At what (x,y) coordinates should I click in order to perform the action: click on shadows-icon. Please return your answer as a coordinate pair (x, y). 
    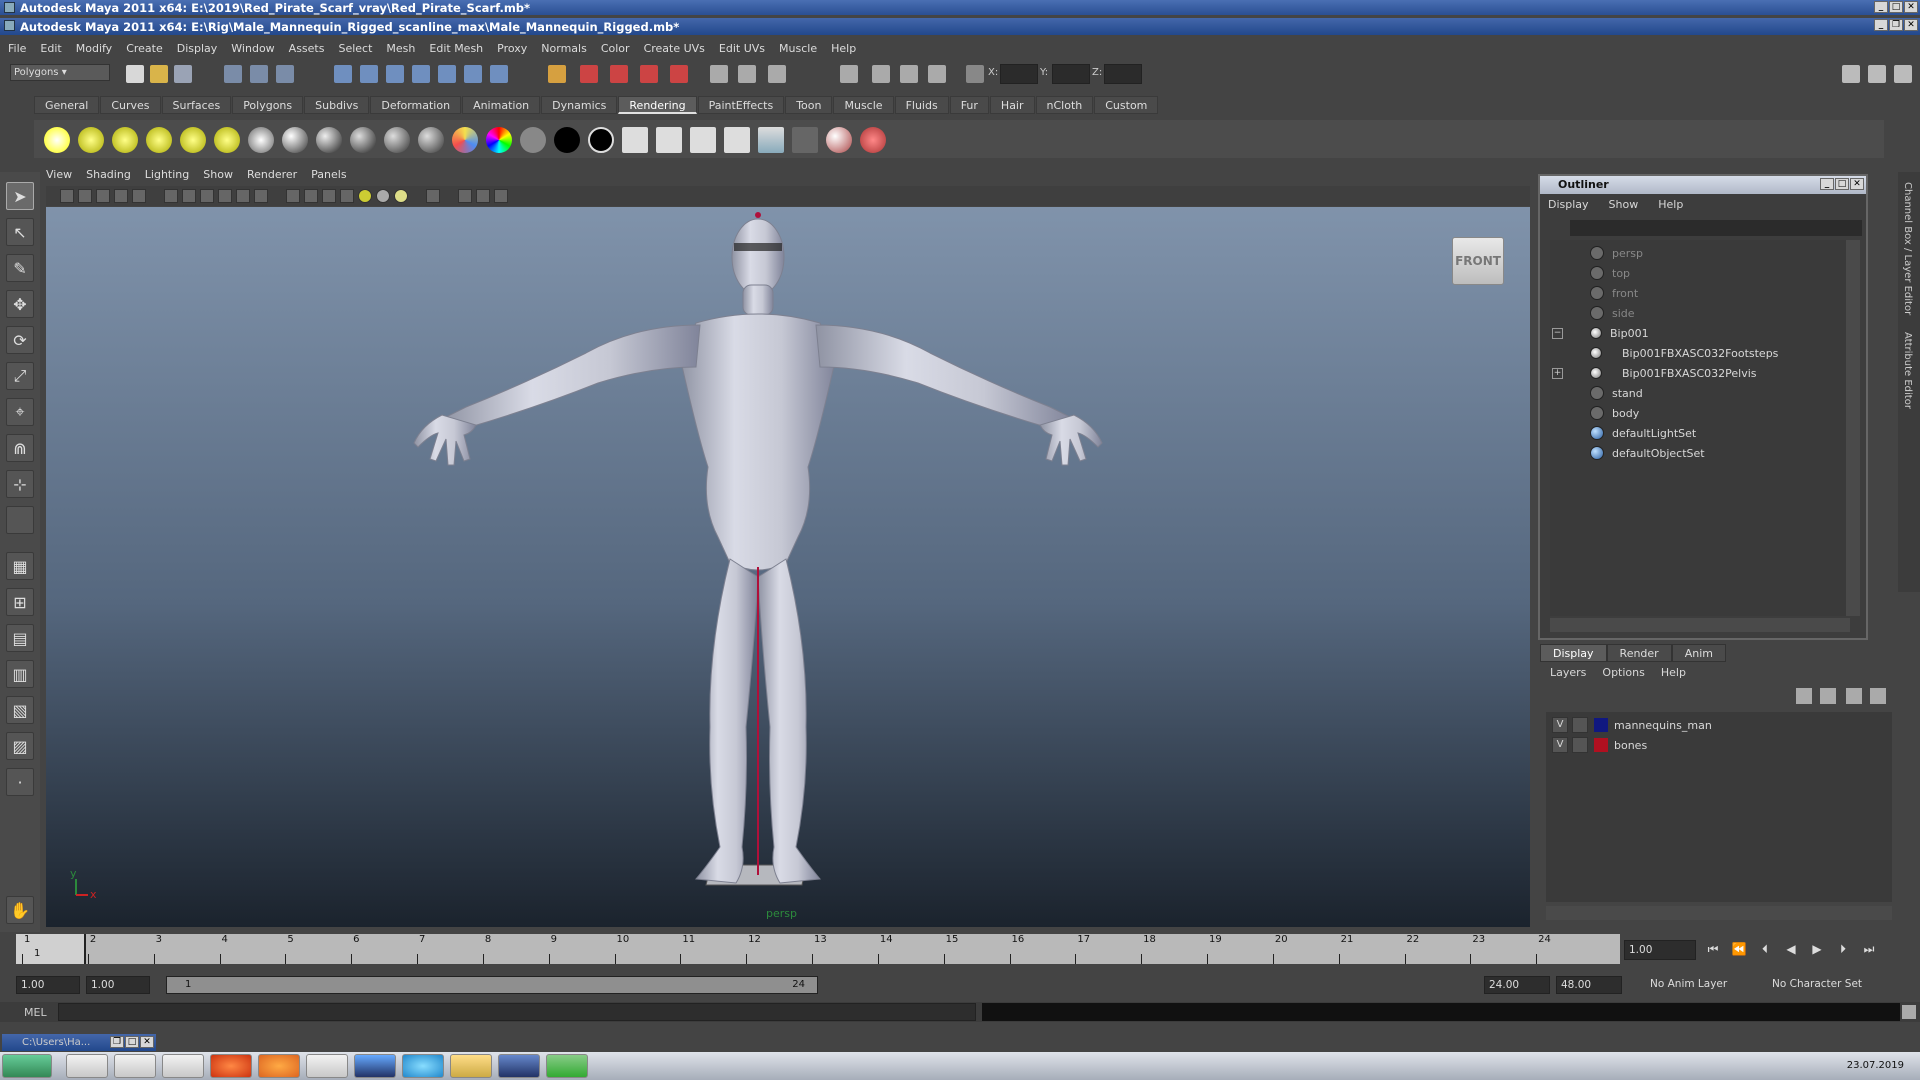
    Looking at the image, I should click on (401, 196).